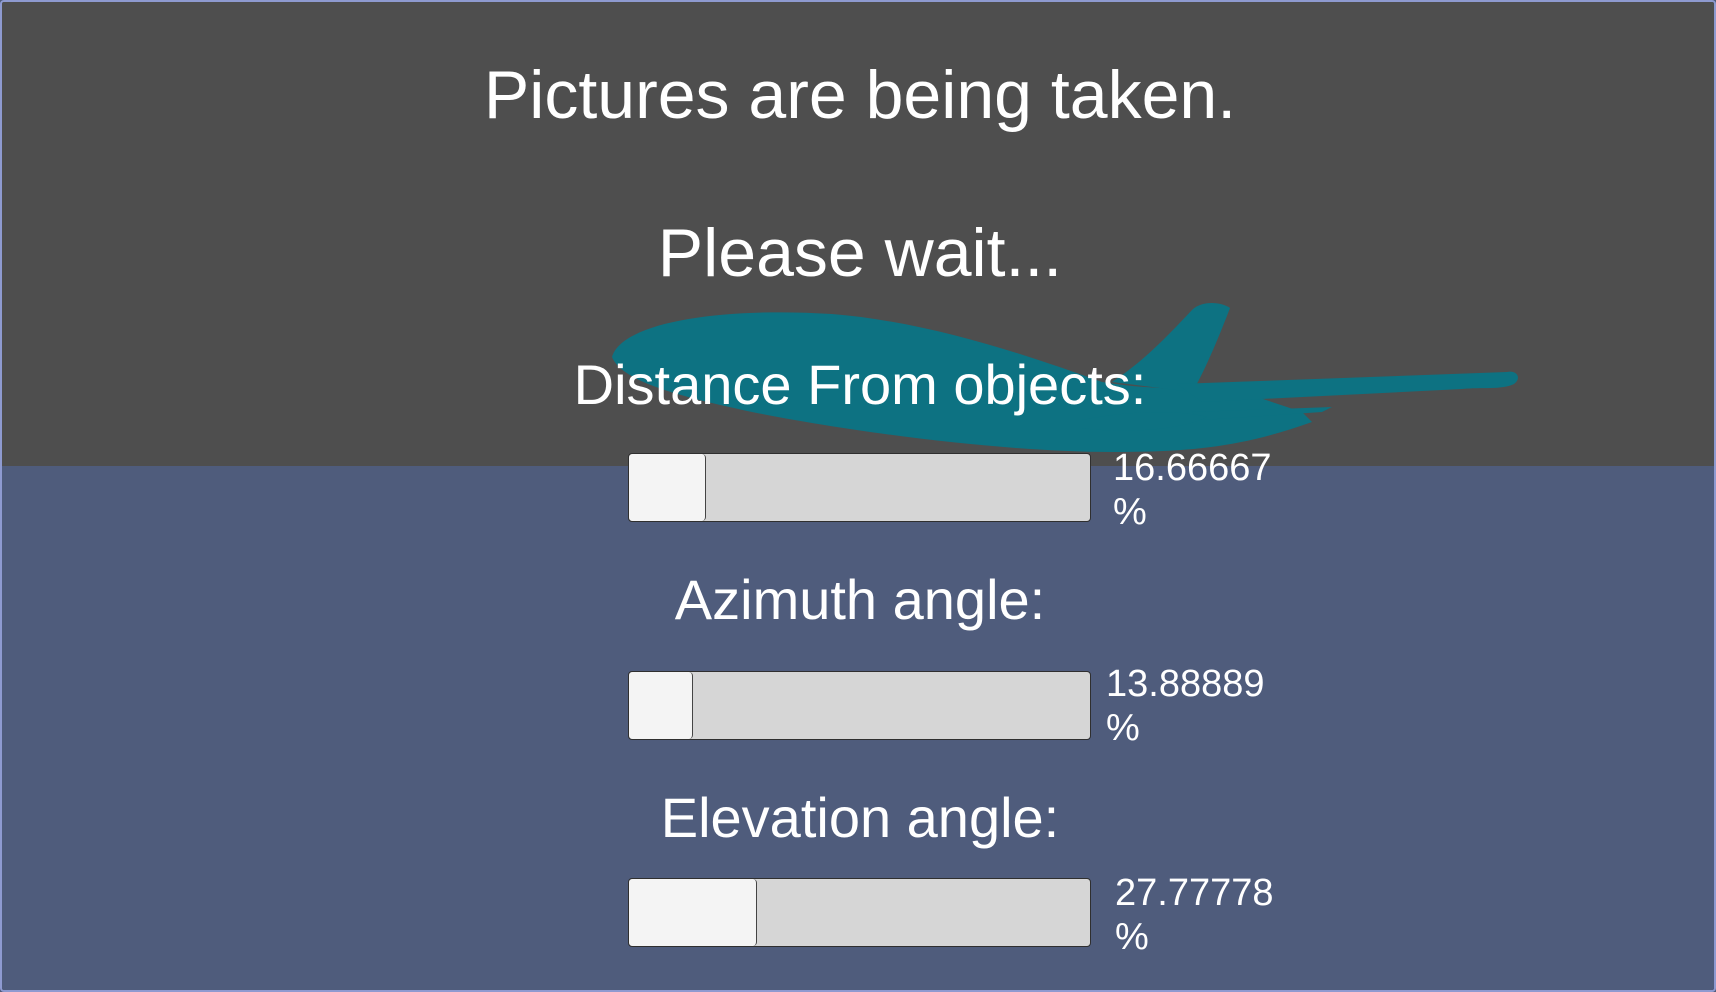 The image size is (1716, 992). I want to click on distance-progress-fill, so click(667, 487).